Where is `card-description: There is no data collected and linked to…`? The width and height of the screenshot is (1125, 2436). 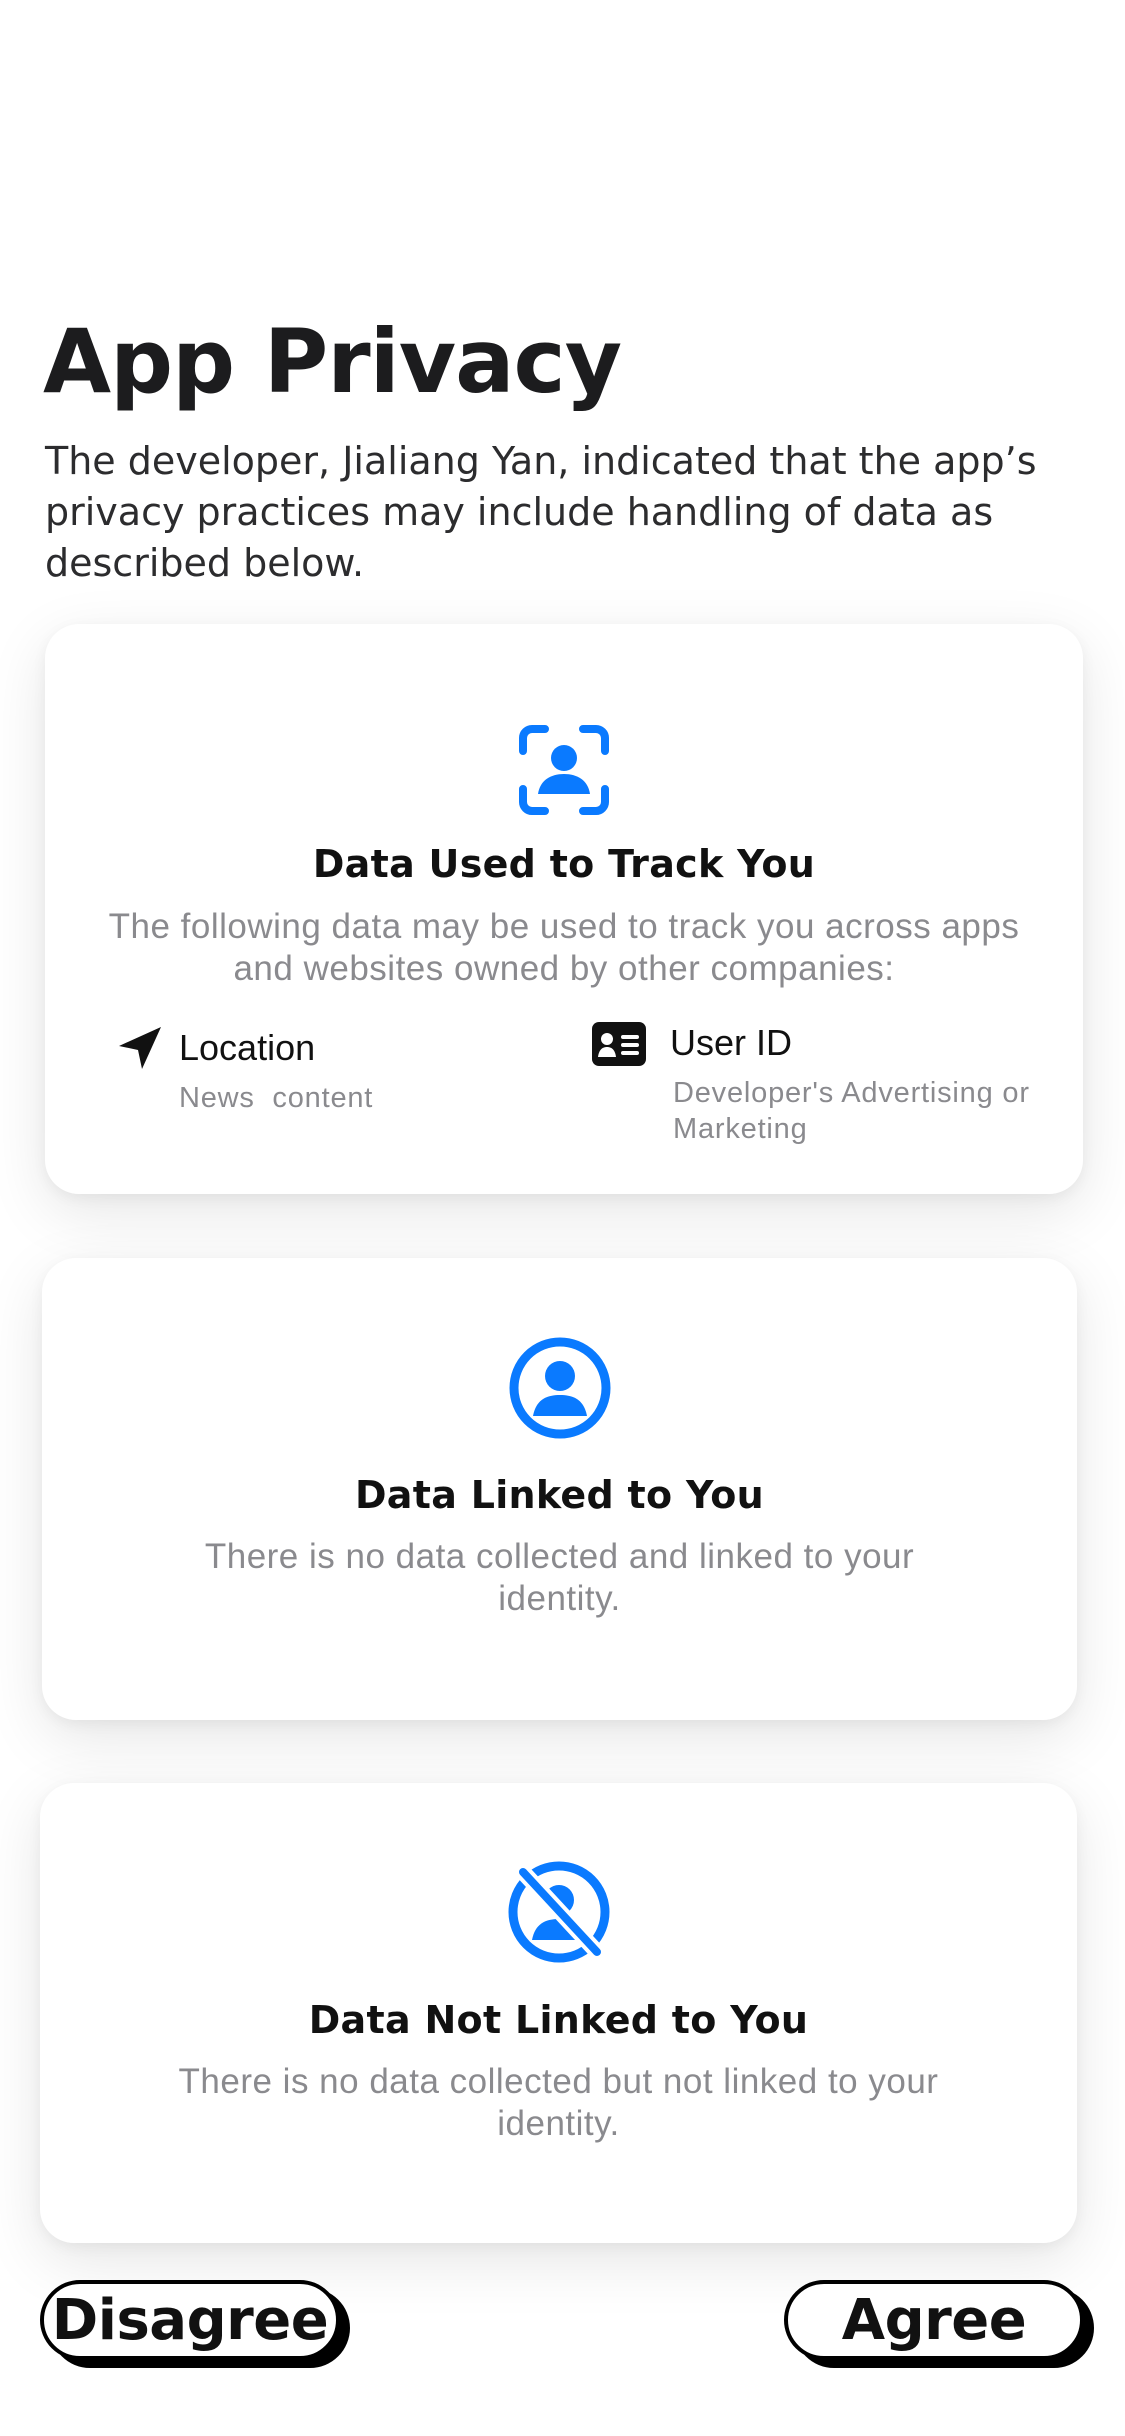
card-description: There is no data collected and linked to… is located at coordinates (559, 1577).